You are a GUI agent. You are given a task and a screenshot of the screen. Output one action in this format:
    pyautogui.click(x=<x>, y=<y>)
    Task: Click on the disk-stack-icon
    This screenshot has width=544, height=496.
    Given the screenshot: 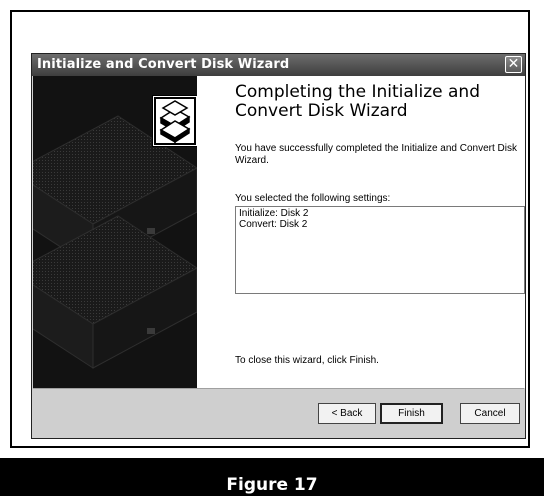 What is the action you would take?
    pyautogui.click(x=174, y=121)
    